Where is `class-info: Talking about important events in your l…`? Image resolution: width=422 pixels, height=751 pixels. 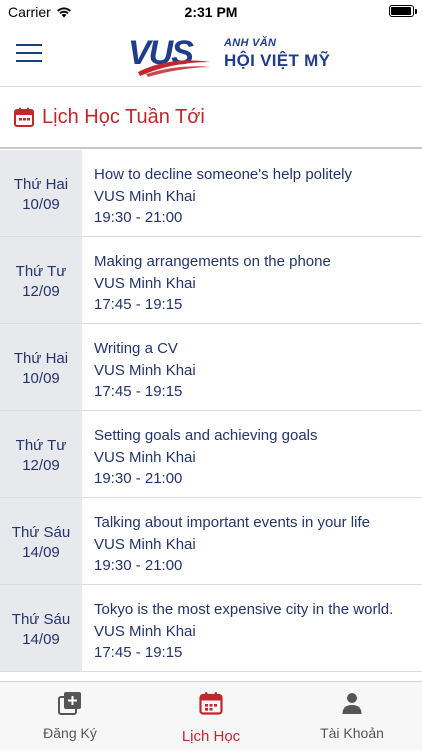 class-info: Talking about important events in your l… is located at coordinates (258, 544).